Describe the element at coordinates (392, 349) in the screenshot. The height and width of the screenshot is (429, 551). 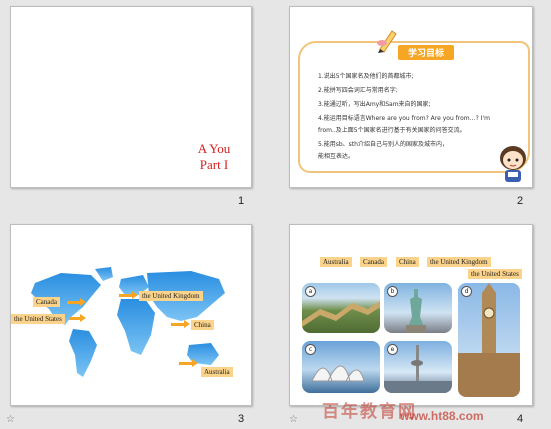
I see `photo-tag: e` at that location.